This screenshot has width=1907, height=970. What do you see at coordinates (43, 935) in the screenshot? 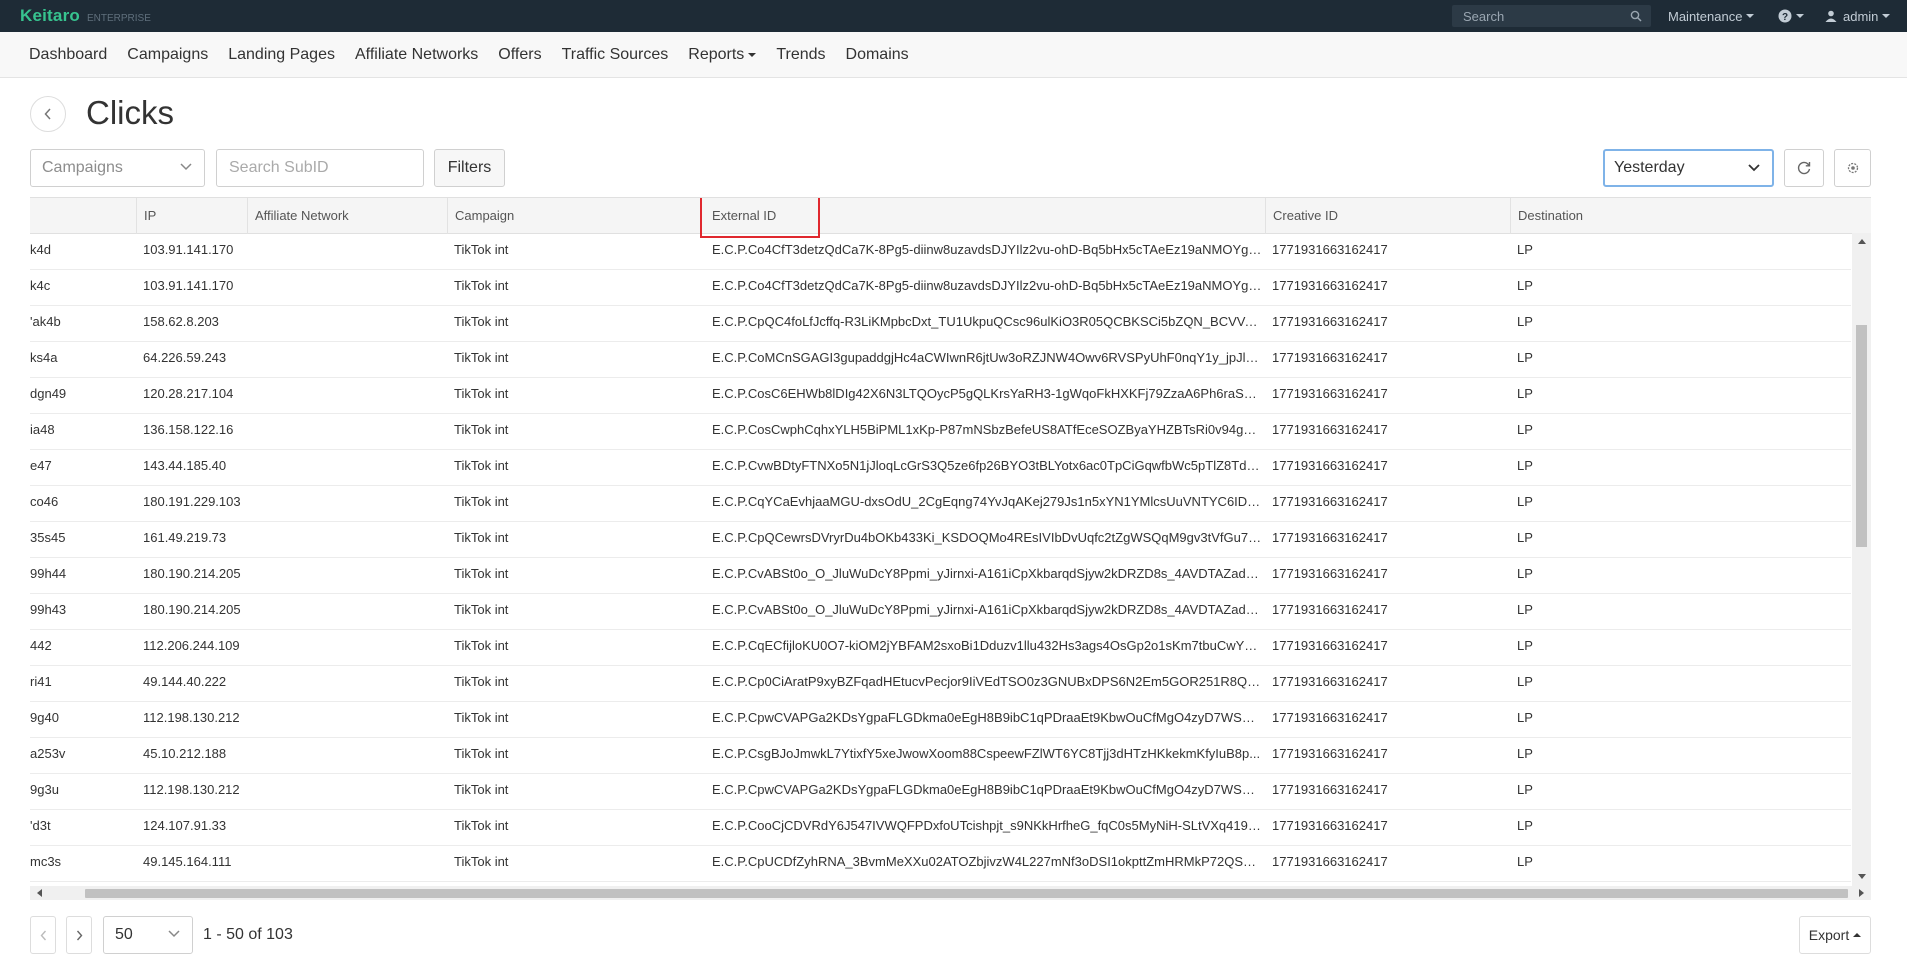
I see `prev-page-button` at bounding box center [43, 935].